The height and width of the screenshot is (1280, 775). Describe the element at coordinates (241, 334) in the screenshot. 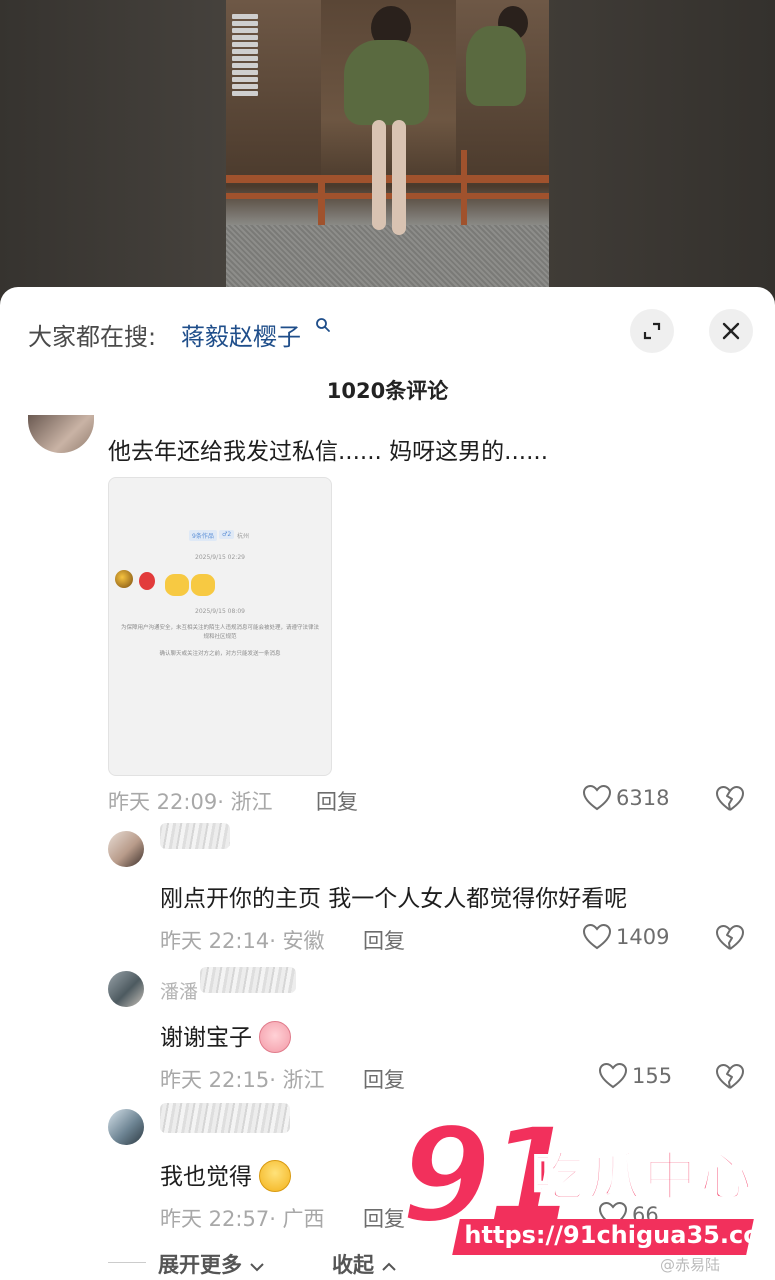

I see `trending-search-link: 蒋毅赵樱子` at that location.